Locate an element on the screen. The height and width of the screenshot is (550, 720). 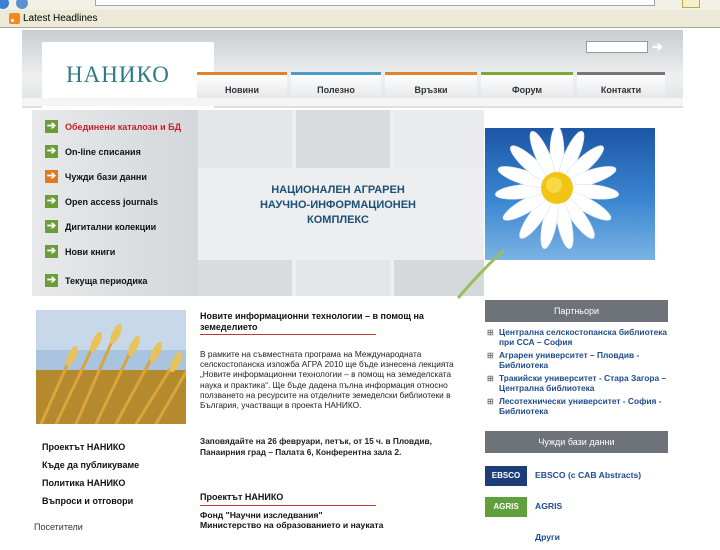
nav-forum: Форум is located at coordinates (527, 85).